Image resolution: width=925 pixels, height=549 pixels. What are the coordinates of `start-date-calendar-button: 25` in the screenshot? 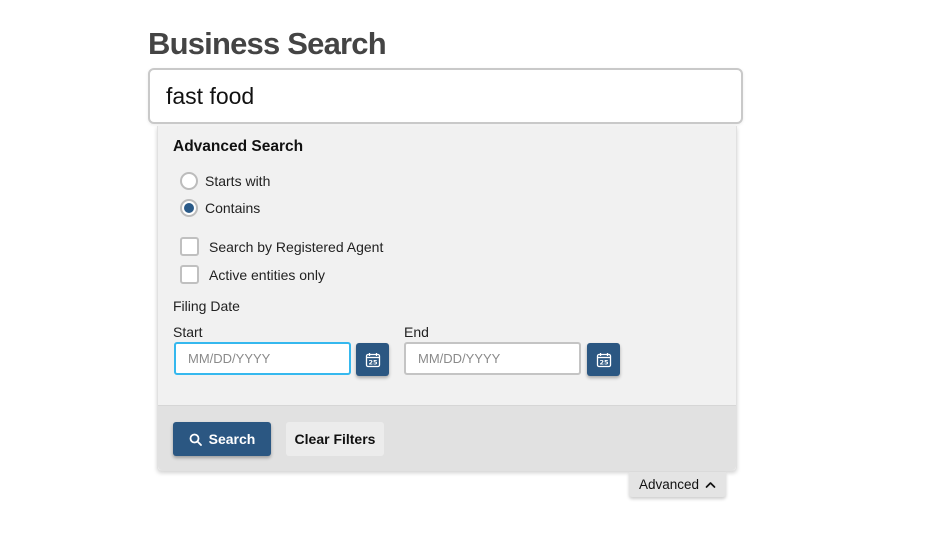 It's located at (372, 359).